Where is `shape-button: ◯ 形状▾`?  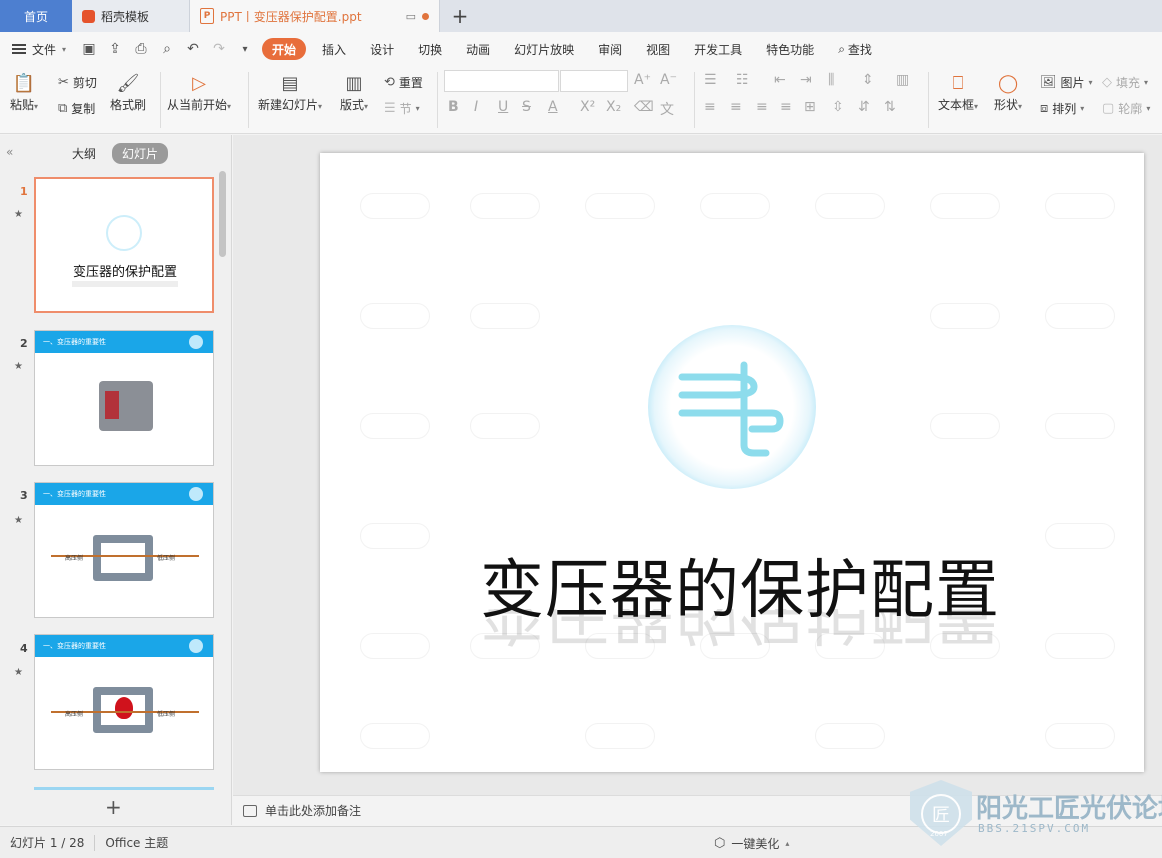 shape-button: ◯ 形状▾ is located at coordinates (1008, 91).